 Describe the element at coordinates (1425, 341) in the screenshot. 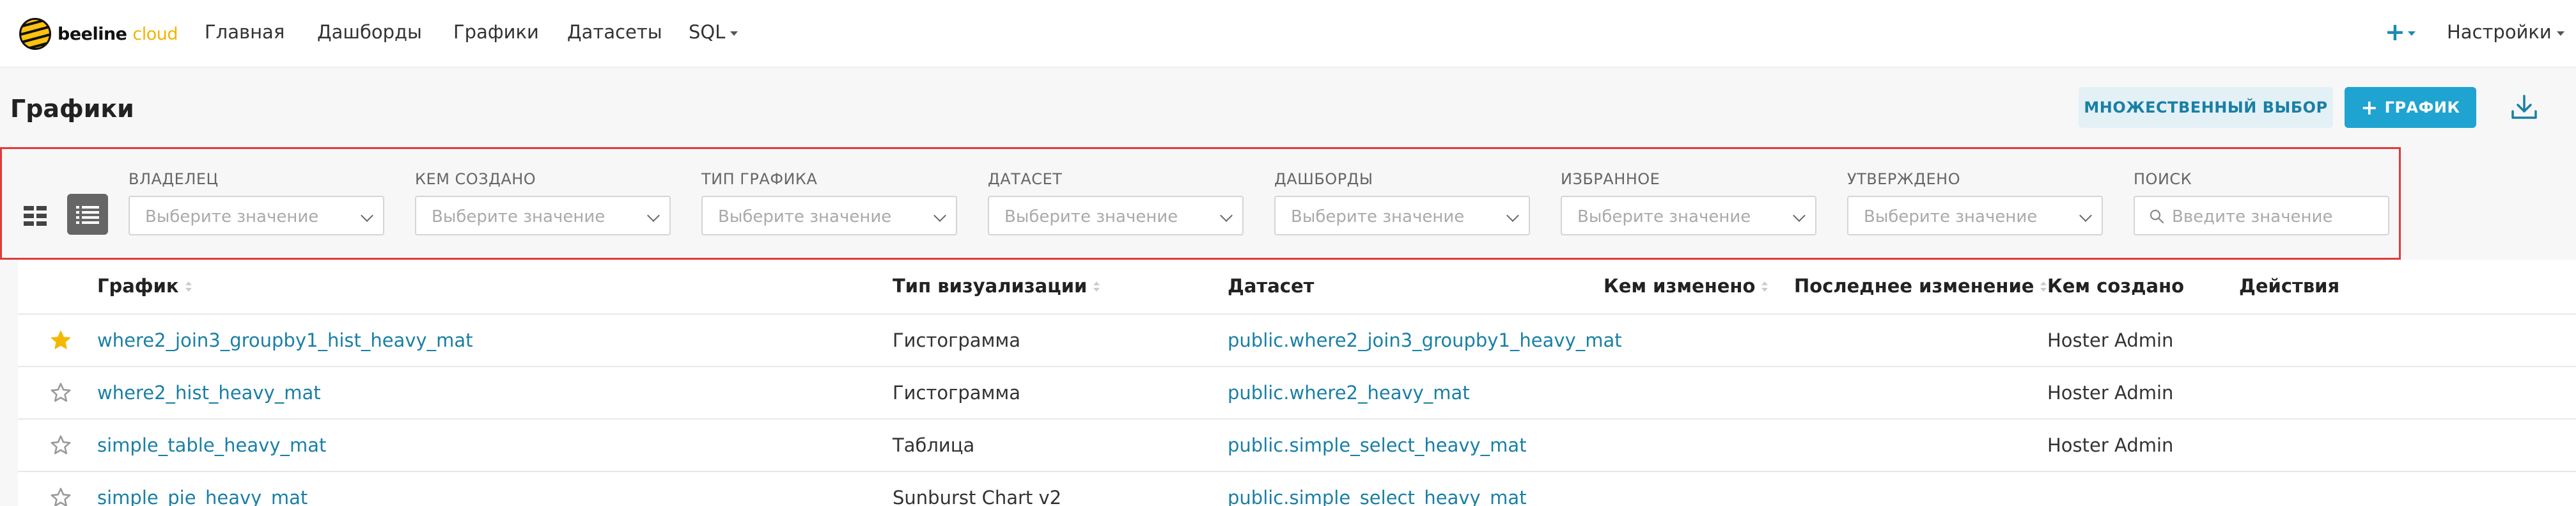

I see `dataset-link: public.where2_join3_groupby1_heavy_mat` at that location.